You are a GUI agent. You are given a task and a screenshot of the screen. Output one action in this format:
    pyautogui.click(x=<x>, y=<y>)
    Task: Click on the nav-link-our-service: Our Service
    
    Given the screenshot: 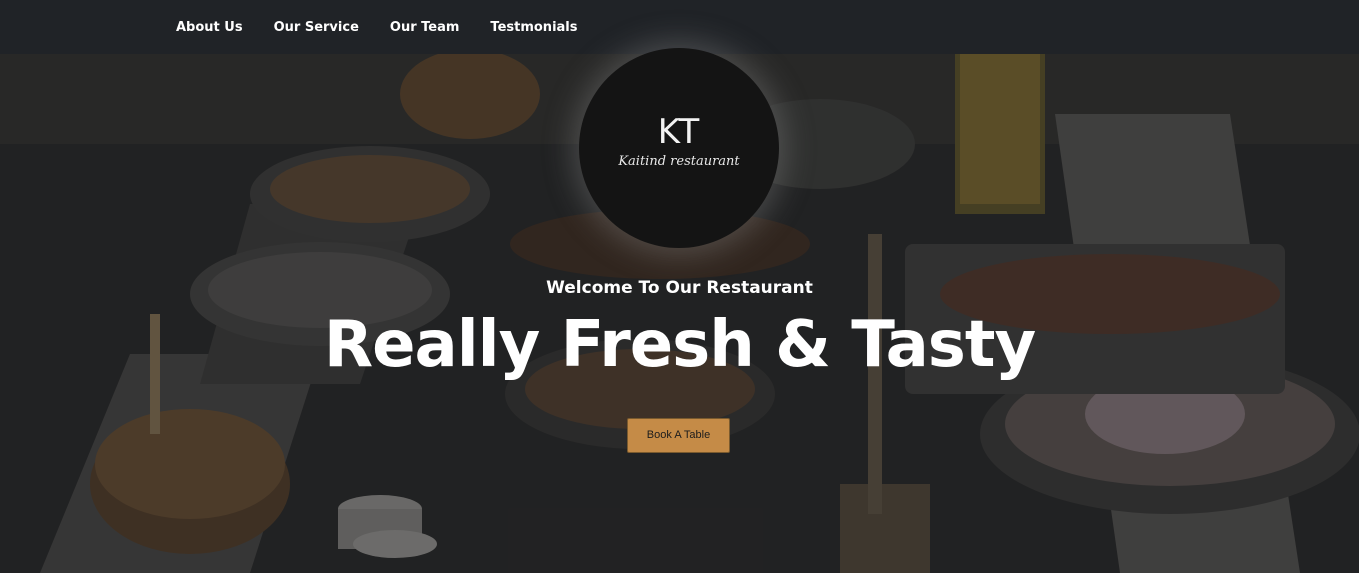 What is the action you would take?
    pyautogui.click(x=316, y=27)
    